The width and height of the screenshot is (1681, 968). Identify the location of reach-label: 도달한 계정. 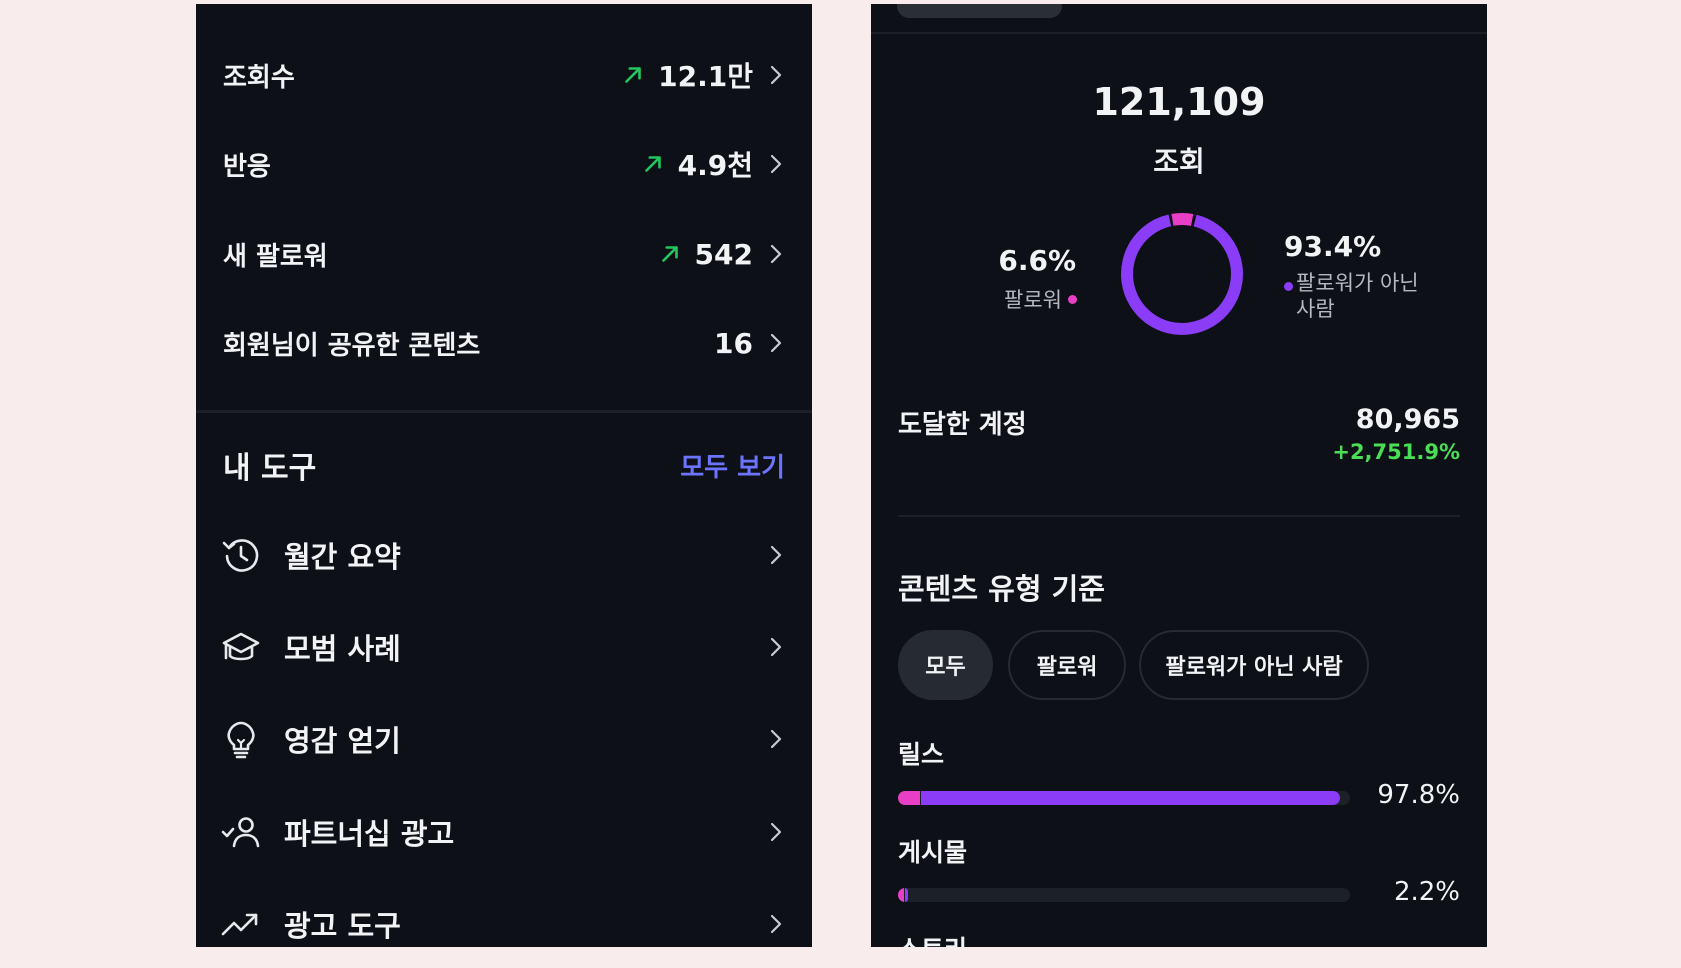
(962, 425).